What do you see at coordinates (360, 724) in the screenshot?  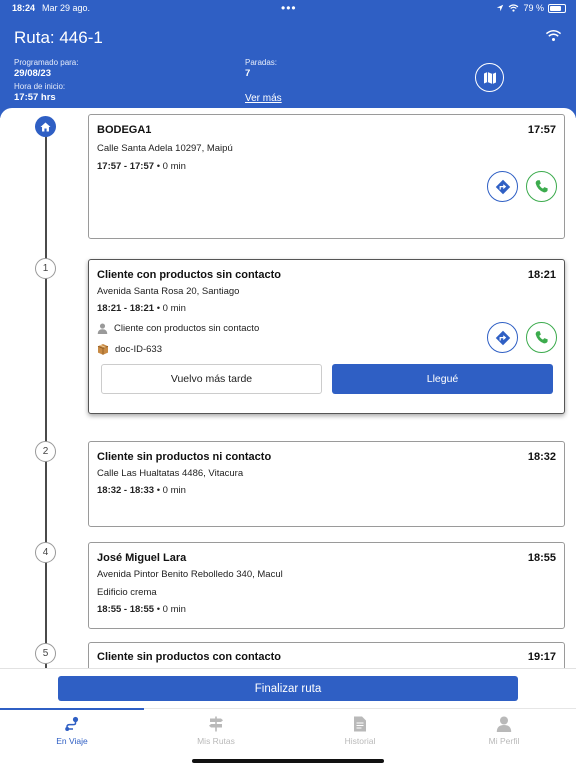 I see `document-icon` at bounding box center [360, 724].